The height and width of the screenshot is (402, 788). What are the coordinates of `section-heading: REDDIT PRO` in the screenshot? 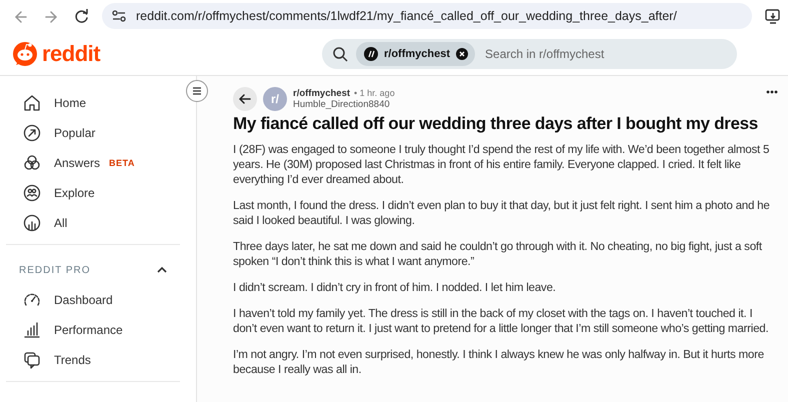 It's located at (54, 270).